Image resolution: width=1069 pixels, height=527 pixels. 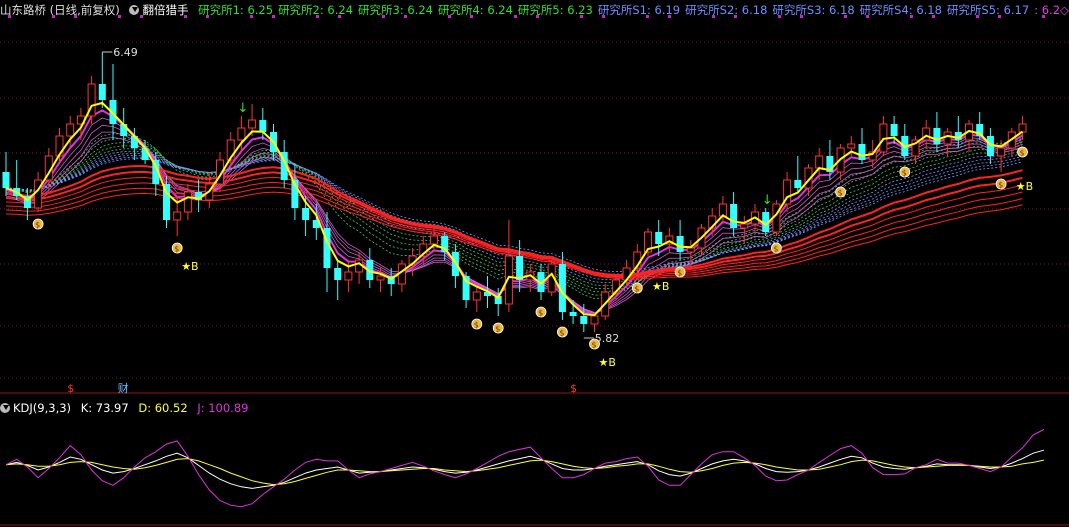 What do you see at coordinates (767, 200) in the screenshot?
I see `down-arrow-icon-1: ↓` at bounding box center [767, 200].